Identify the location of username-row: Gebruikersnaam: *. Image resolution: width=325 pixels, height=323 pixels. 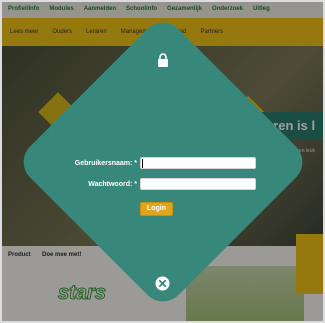
(161, 163).